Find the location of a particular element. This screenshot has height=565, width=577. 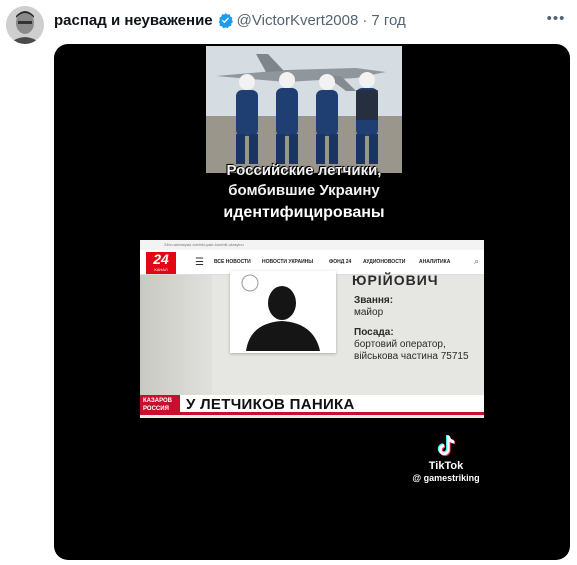

tag-line-1: КАЗАРОВ is located at coordinates (158, 401).